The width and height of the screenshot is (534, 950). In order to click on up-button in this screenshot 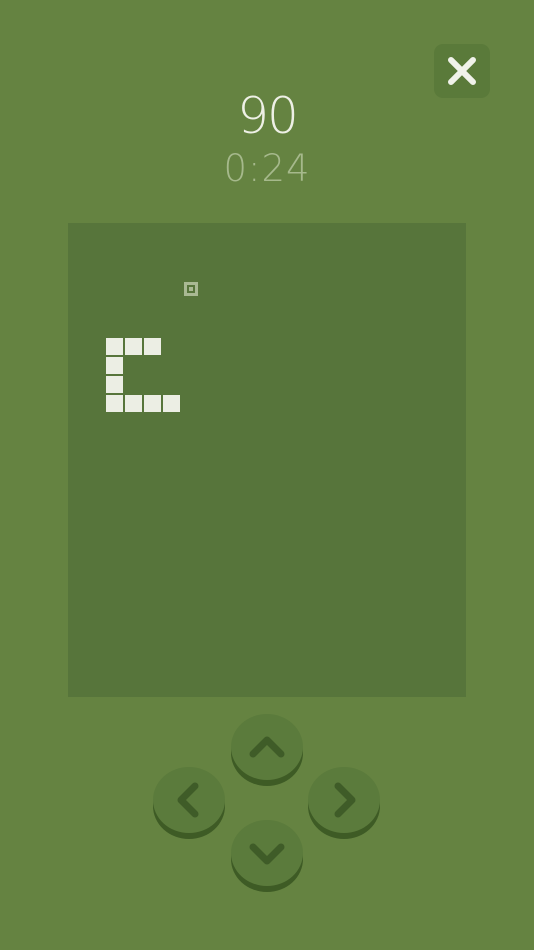, I will do `click(267, 750)`.